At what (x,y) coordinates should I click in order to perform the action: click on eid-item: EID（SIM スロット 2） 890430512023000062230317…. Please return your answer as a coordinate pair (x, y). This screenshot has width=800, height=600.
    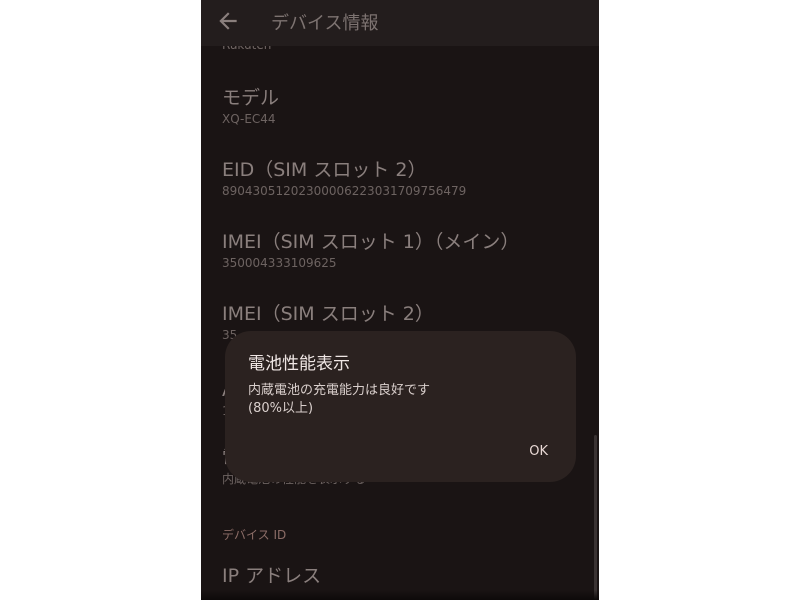
    Looking at the image, I should click on (402, 179).